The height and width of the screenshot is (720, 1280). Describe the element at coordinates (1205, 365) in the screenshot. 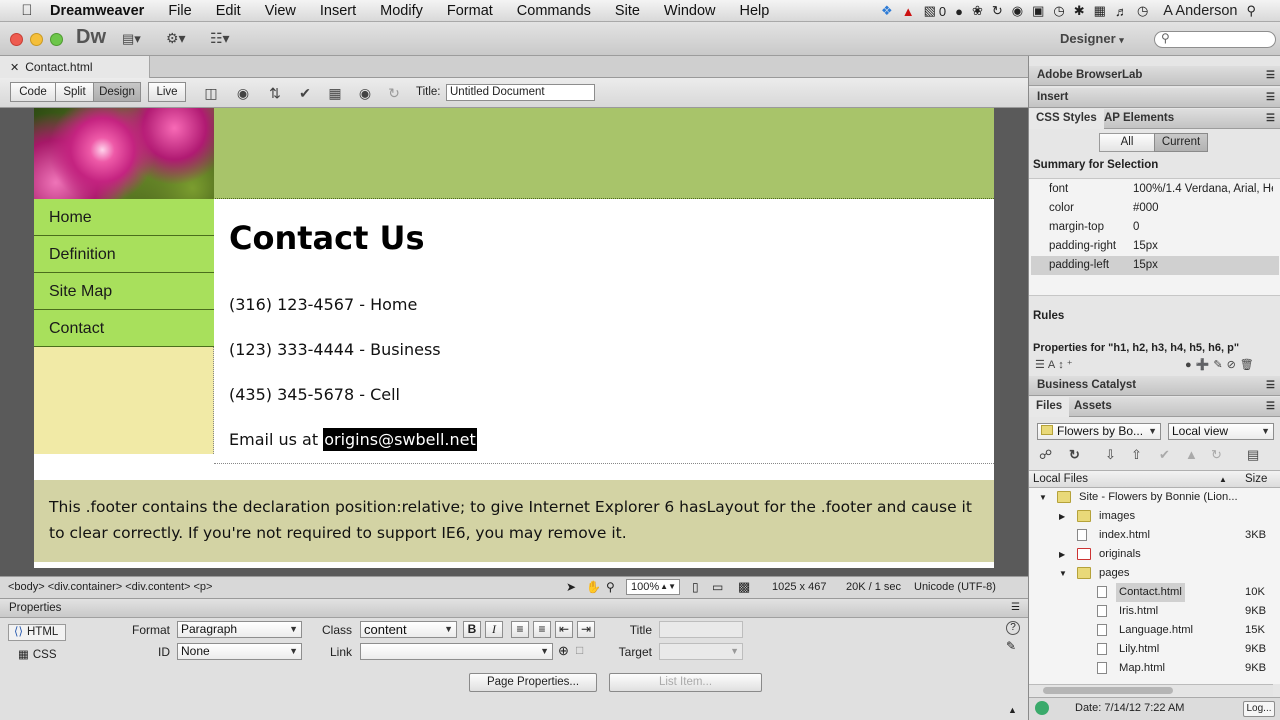

I see `new-rule-icon: ➕` at that location.